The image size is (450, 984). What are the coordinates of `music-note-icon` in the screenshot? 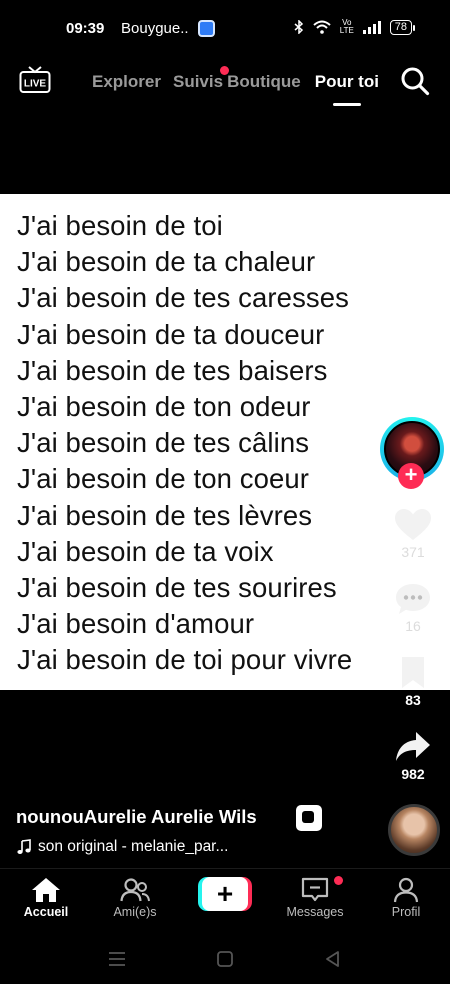 It's located at (24, 846).